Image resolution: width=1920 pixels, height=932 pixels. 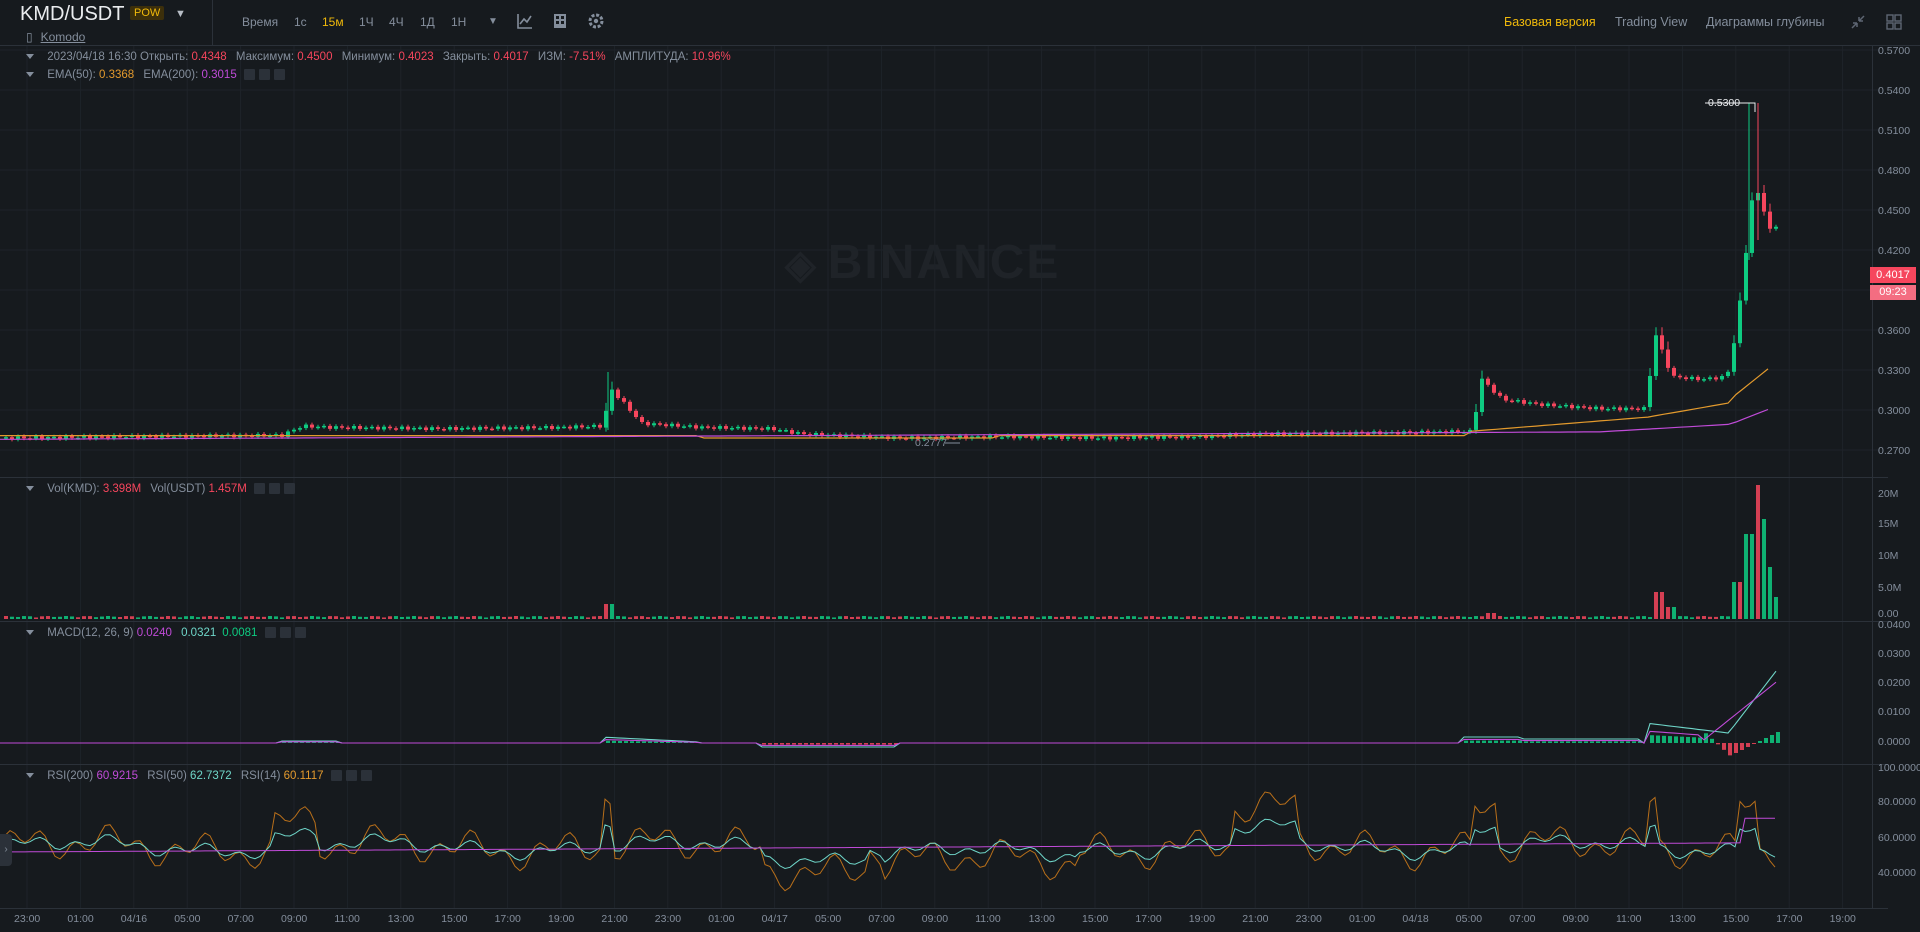 What do you see at coordinates (1842, 919) in the screenshot?
I see `time-axis-label: 19:00` at bounding box center [1842, 919].